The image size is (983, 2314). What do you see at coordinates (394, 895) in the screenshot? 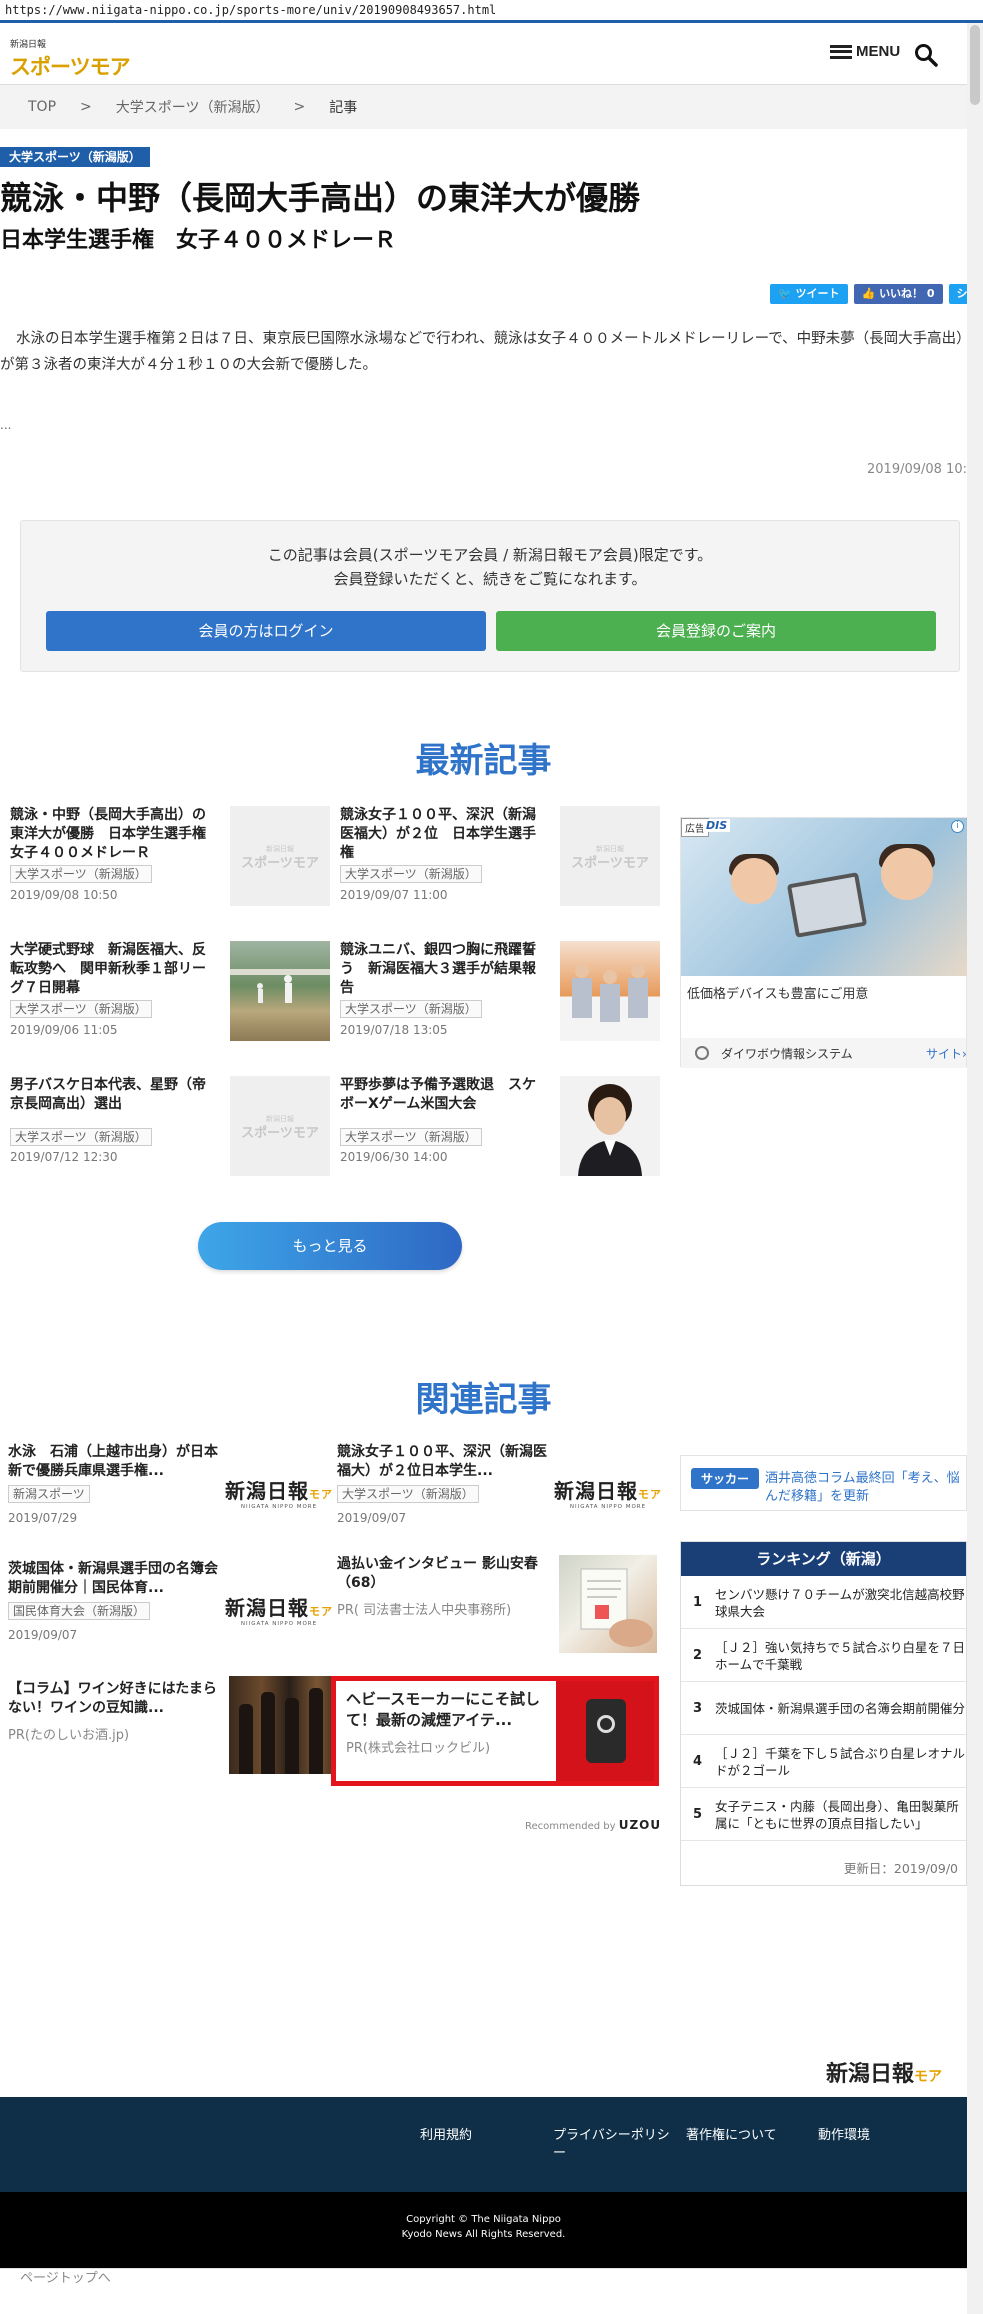
I see `latest-article-date: 2019/09/07 11:00` at bounding box center [394, 895].